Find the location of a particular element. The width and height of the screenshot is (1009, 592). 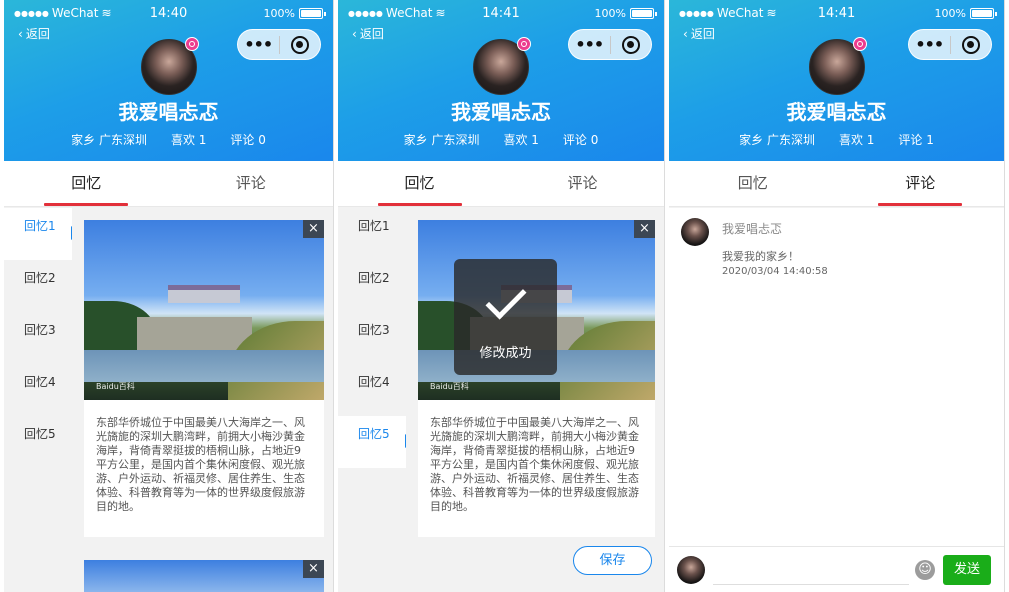

memory-sidebar: 回忆1 回忆2 回忆3 回忆4 回忆5 is located at coordinates (373, 400).